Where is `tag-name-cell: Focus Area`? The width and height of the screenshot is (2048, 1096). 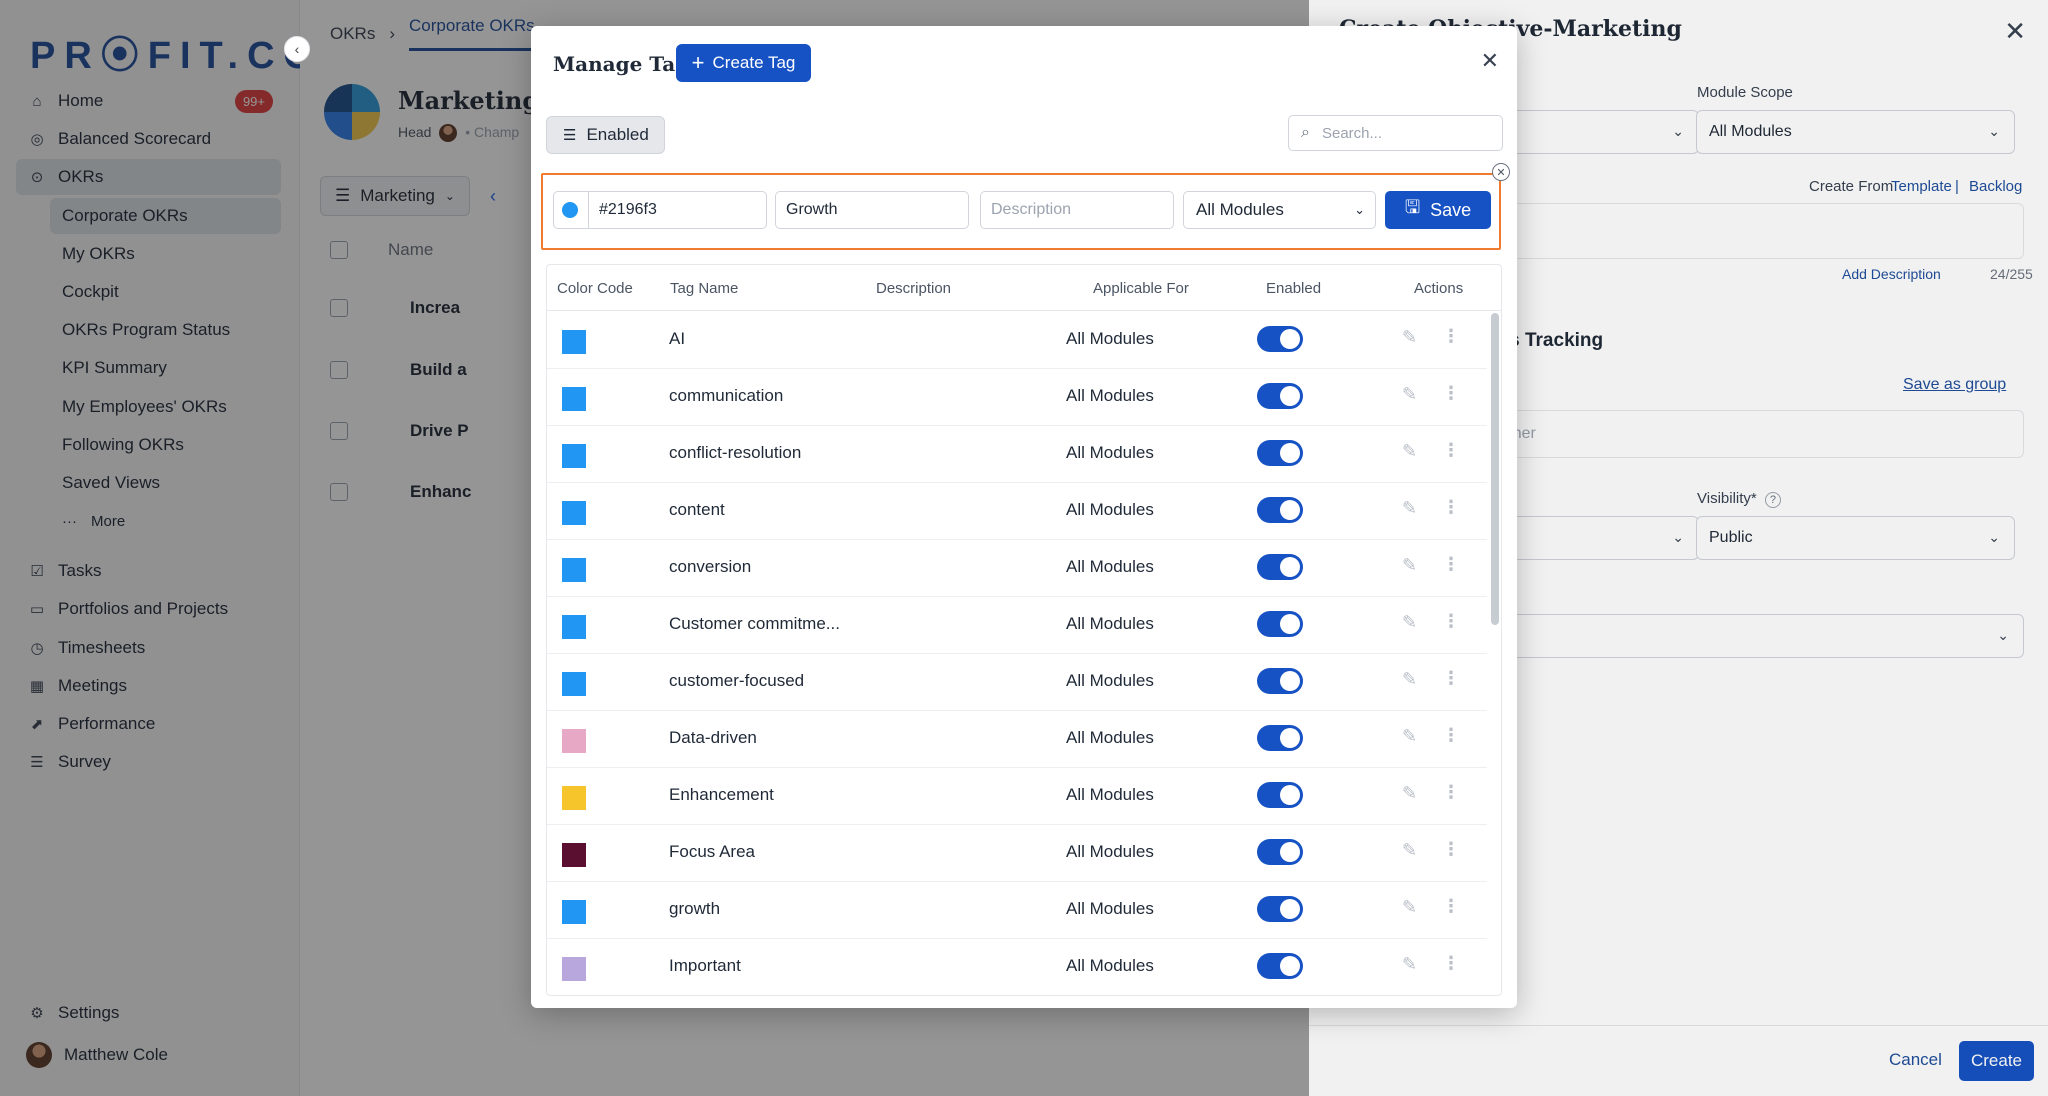 tag-name-cell: Focus Area is located at coordinates (712, 851).